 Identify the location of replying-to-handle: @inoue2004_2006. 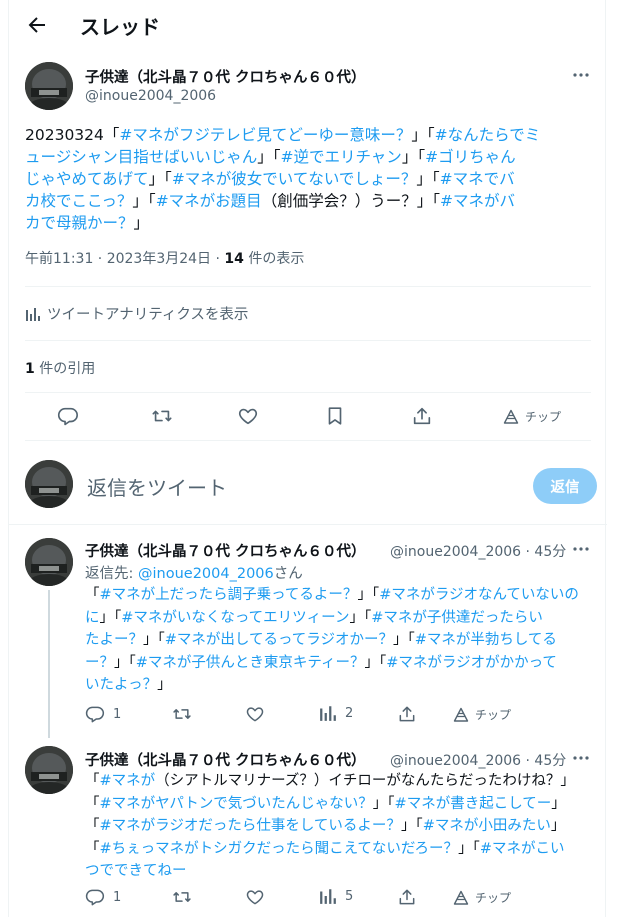
(206, 574).